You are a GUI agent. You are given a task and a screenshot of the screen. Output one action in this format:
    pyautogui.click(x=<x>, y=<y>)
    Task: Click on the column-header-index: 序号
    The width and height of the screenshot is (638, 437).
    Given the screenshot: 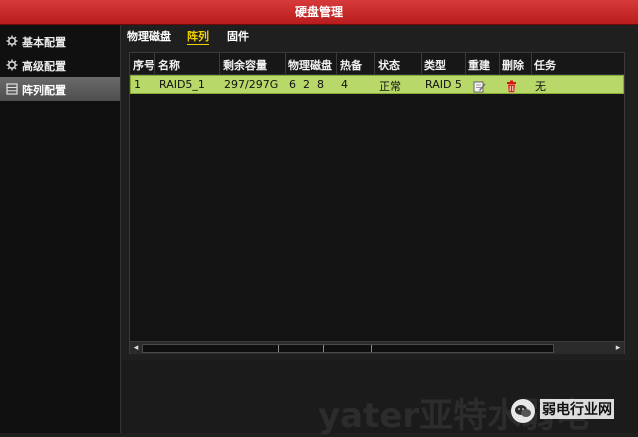 What is the action you would take?
    pyautogui.click(x=144, y=65)
    